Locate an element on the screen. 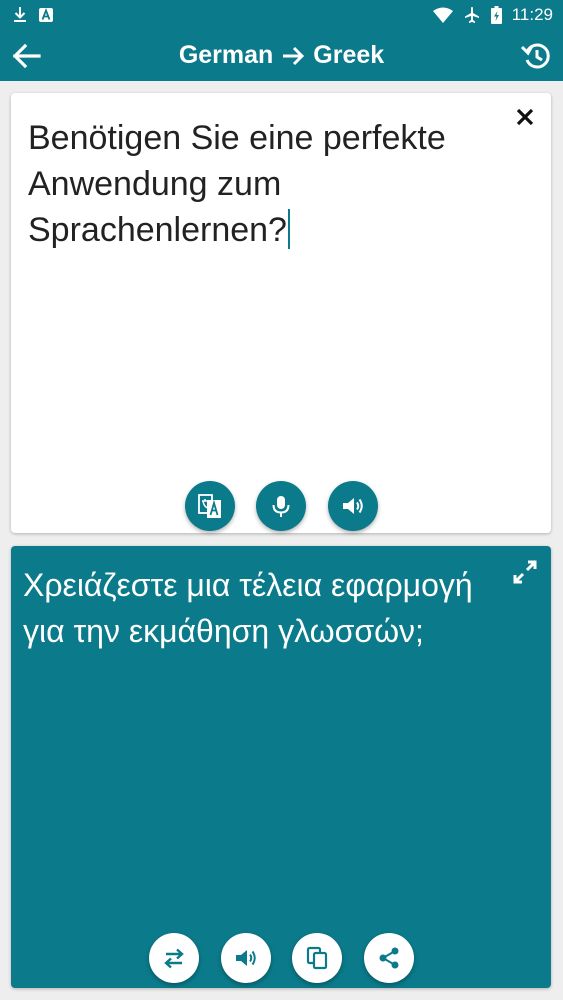 The width and height of the screenshot is (563, 1000). language-pair-title: German Greek is located at coordinates (281, 55).